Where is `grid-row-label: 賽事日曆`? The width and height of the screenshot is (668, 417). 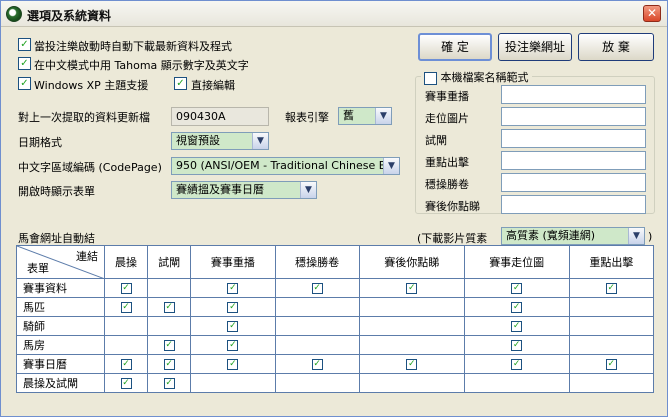 grid-row-label: 賽事日曆 is located at coordinates (60, 364).